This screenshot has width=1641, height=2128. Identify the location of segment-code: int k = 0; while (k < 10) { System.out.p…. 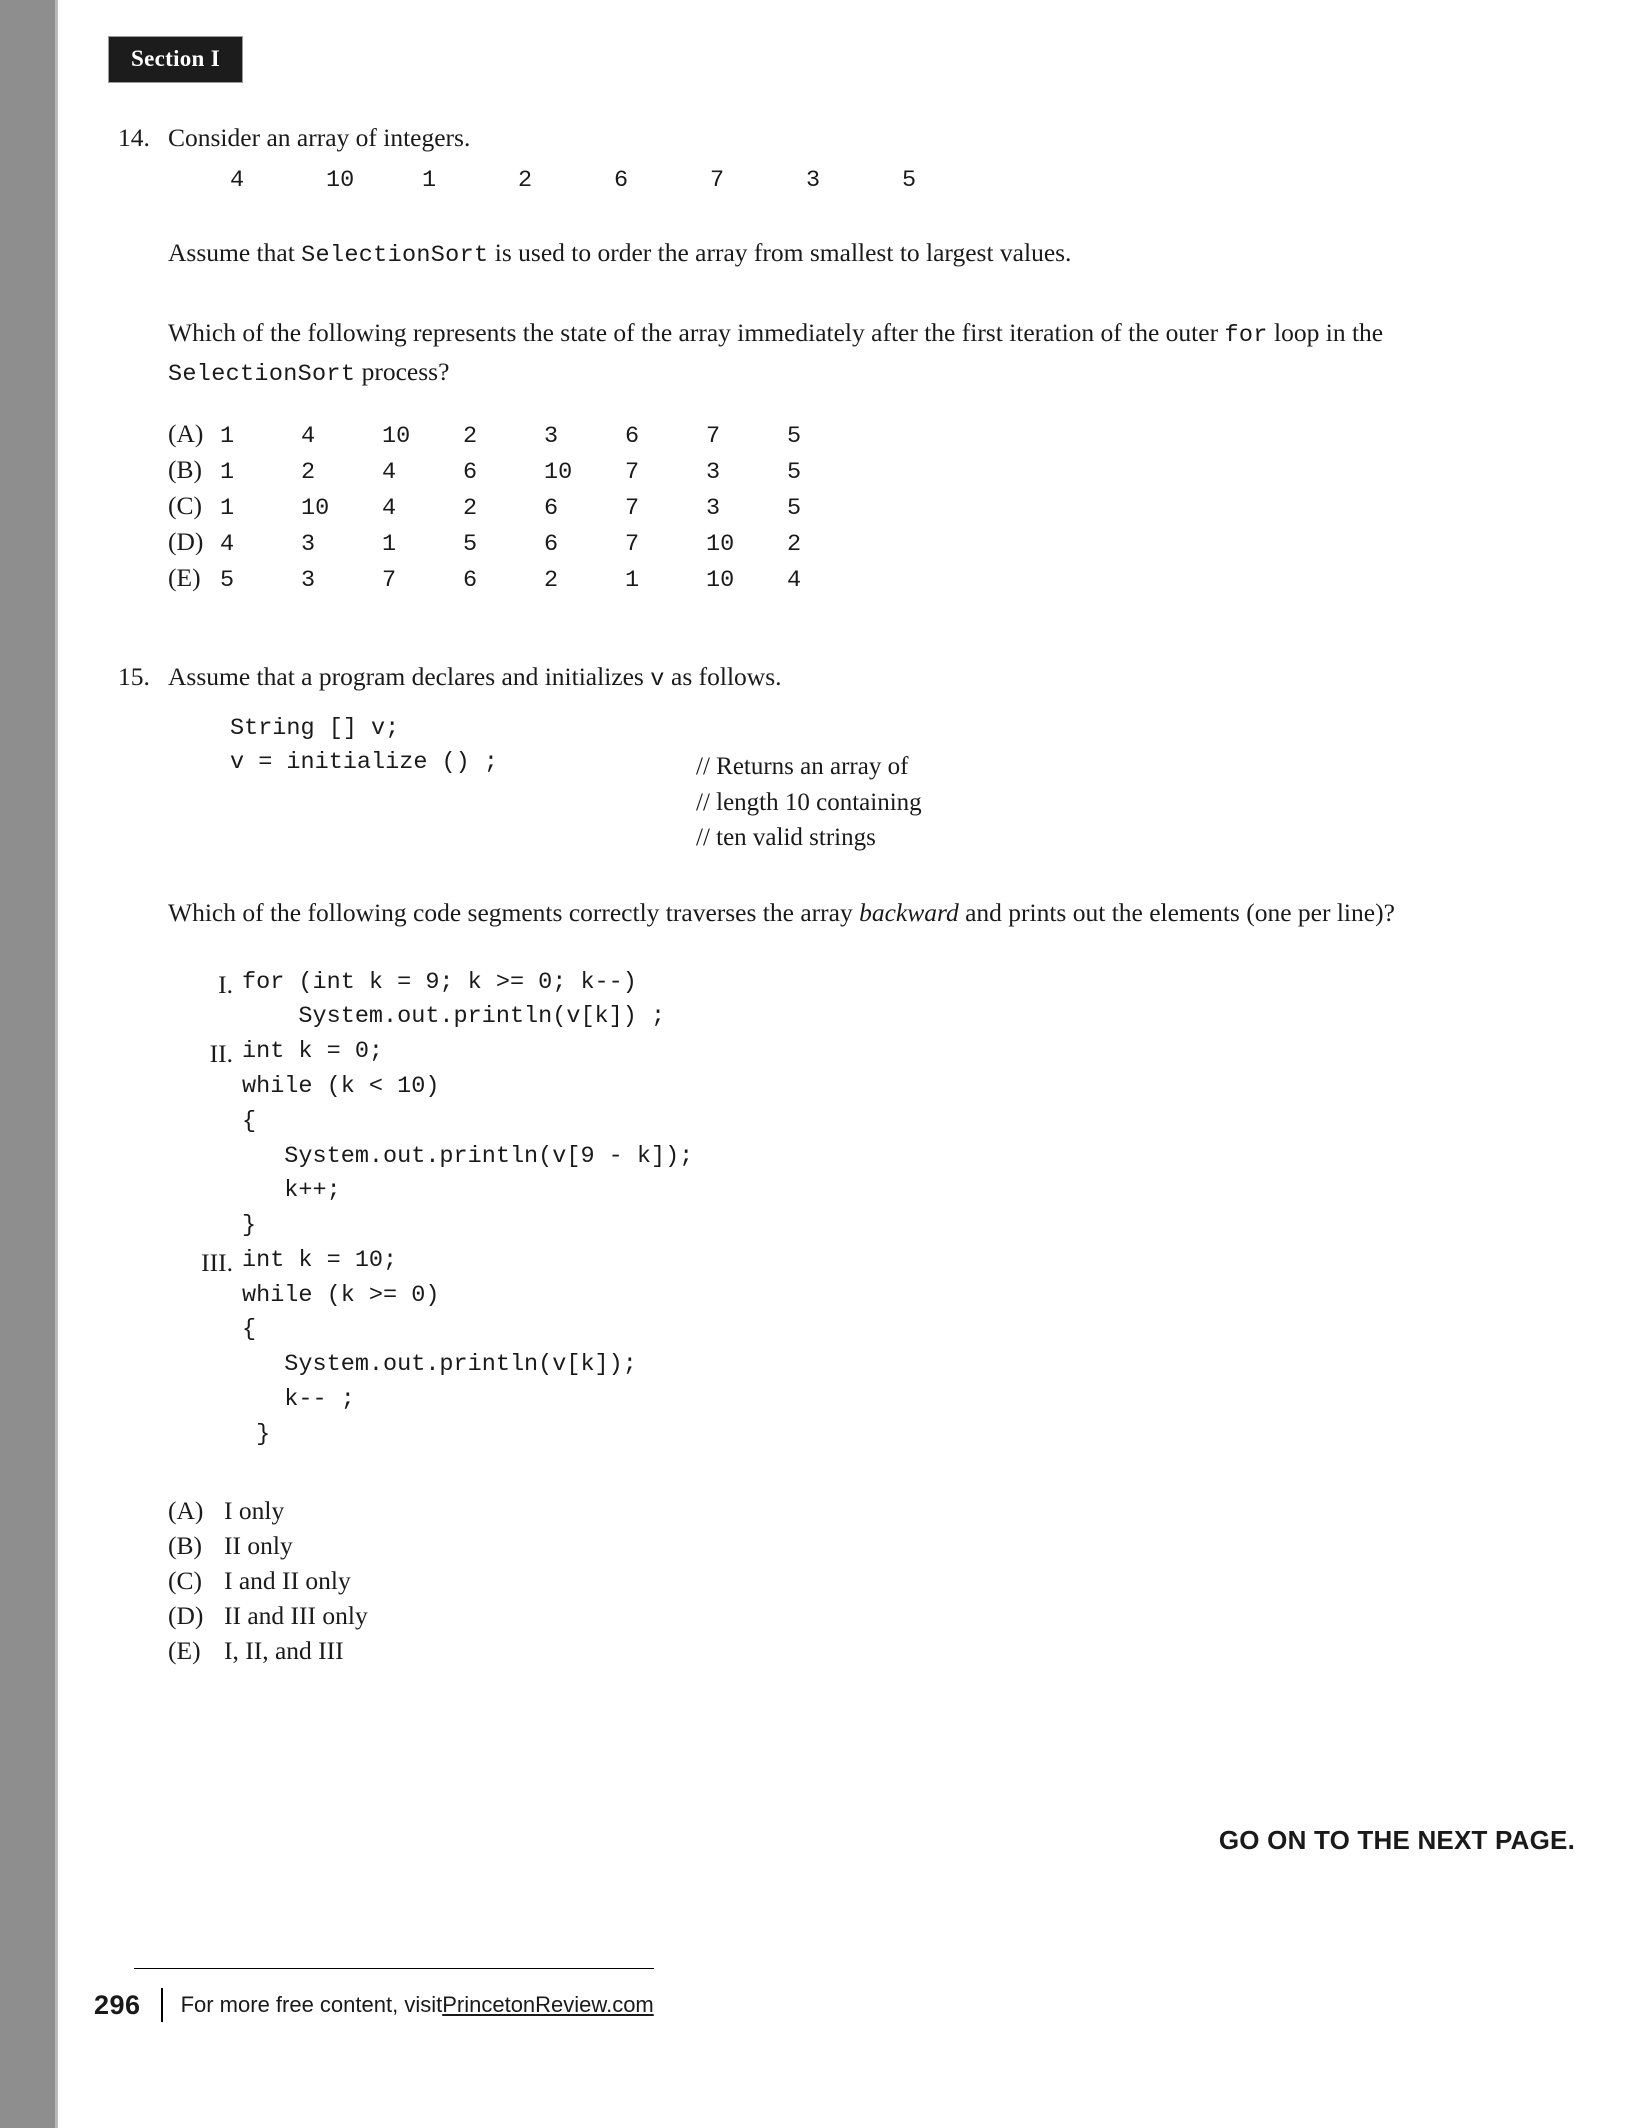
(468, 1139).